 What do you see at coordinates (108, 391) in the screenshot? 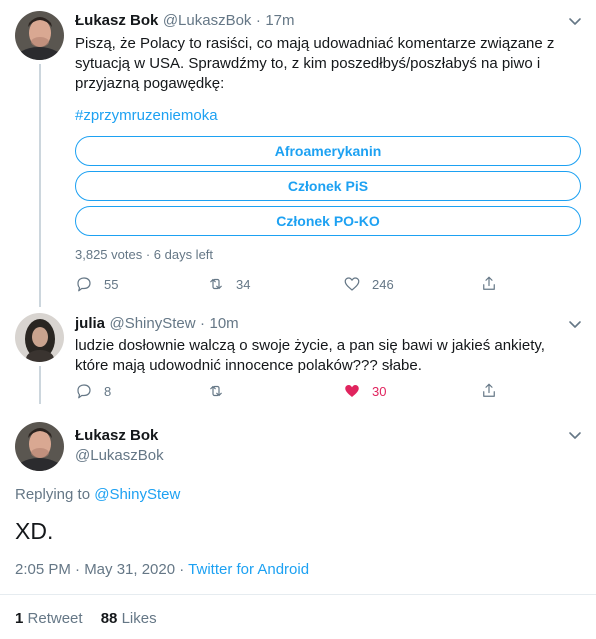
I see `reply-count: 8` at bounding box center [108, 391].